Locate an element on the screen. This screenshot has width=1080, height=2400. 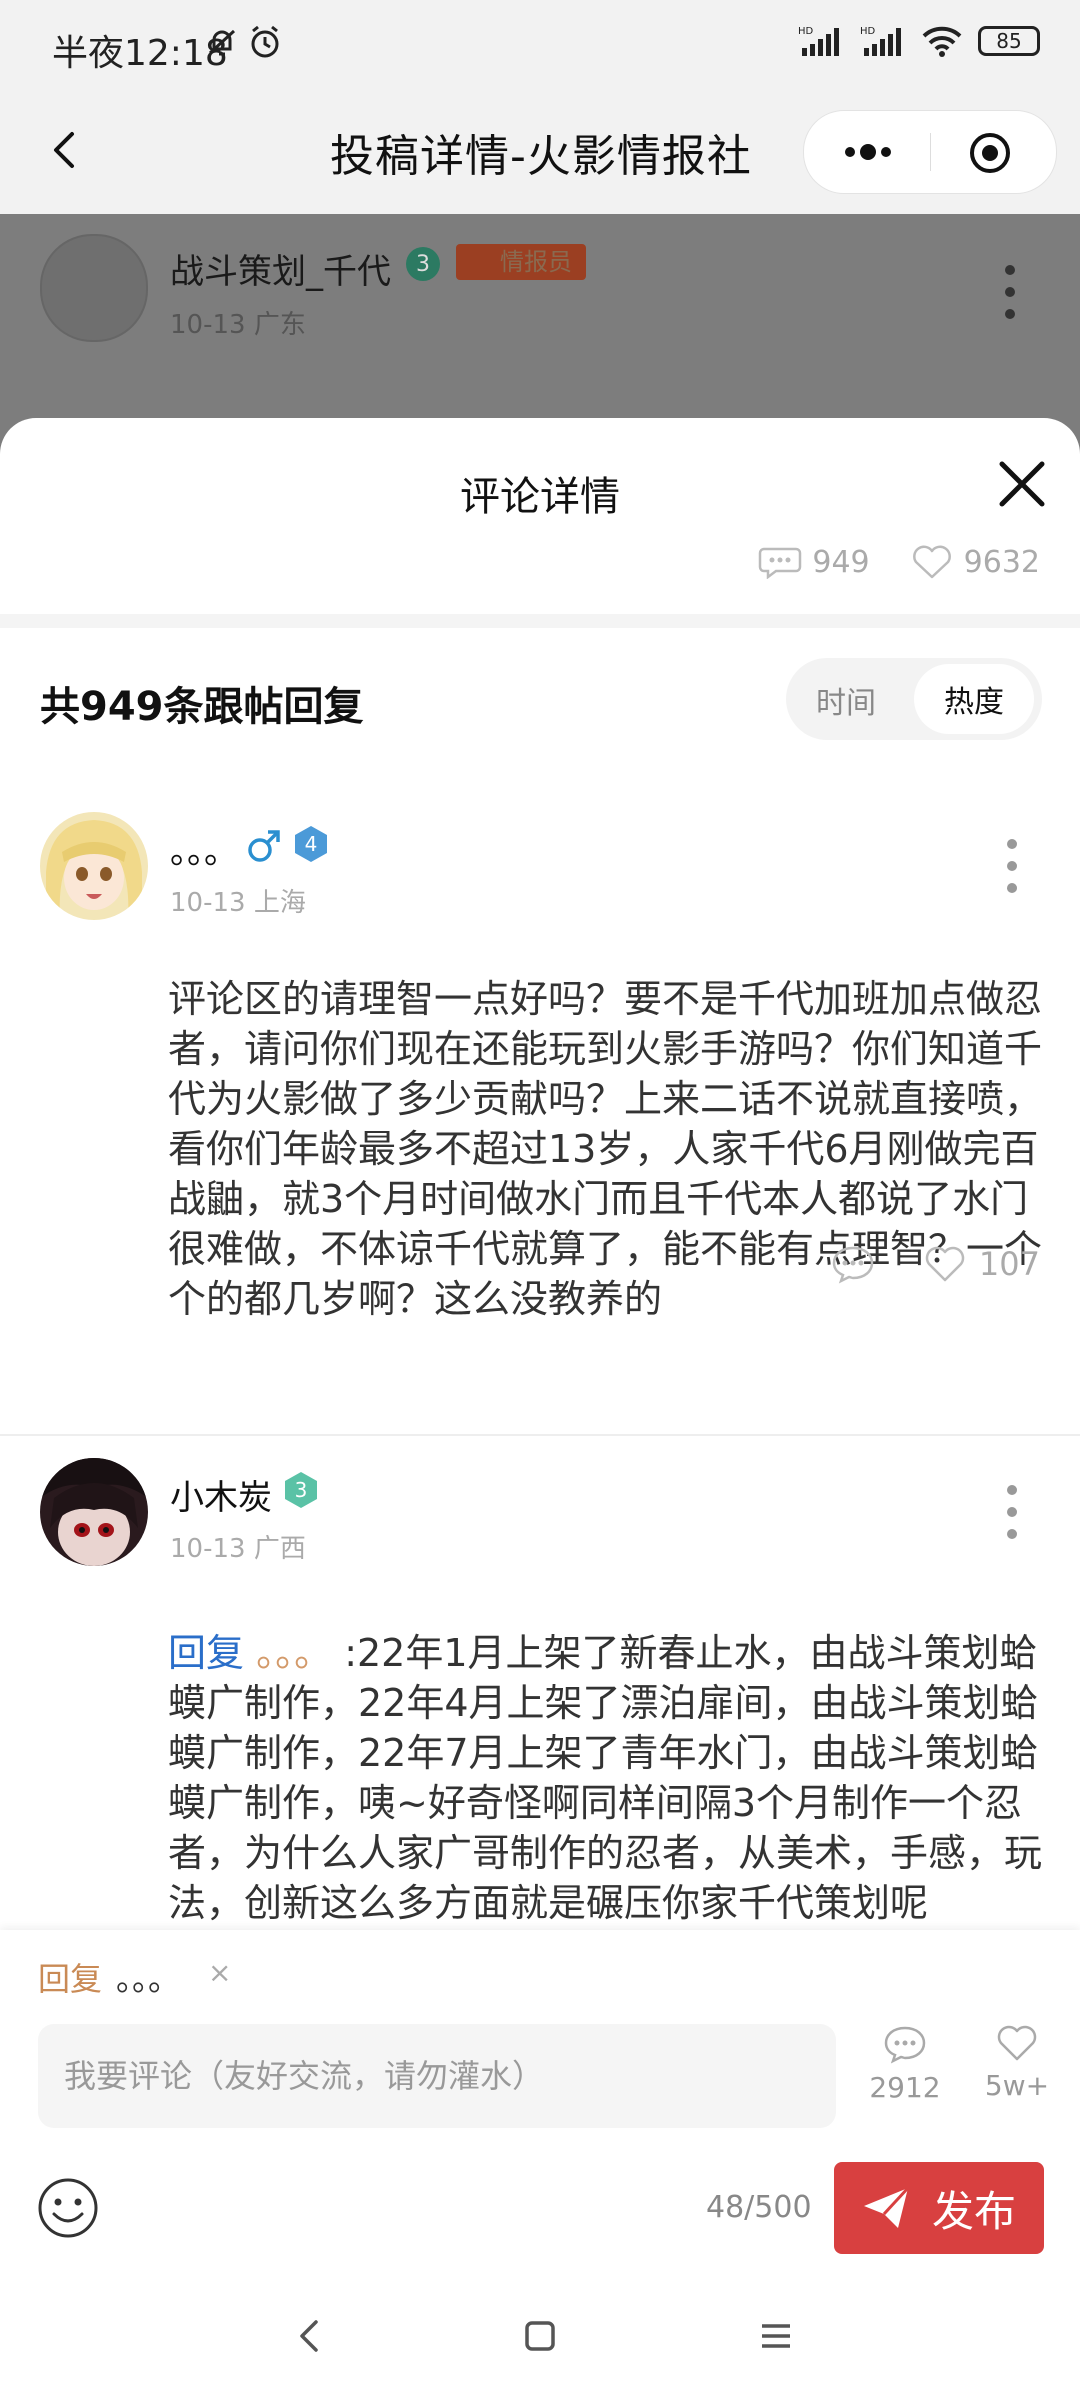
publish-button: 发布 is located at coordinates (939, 2208).